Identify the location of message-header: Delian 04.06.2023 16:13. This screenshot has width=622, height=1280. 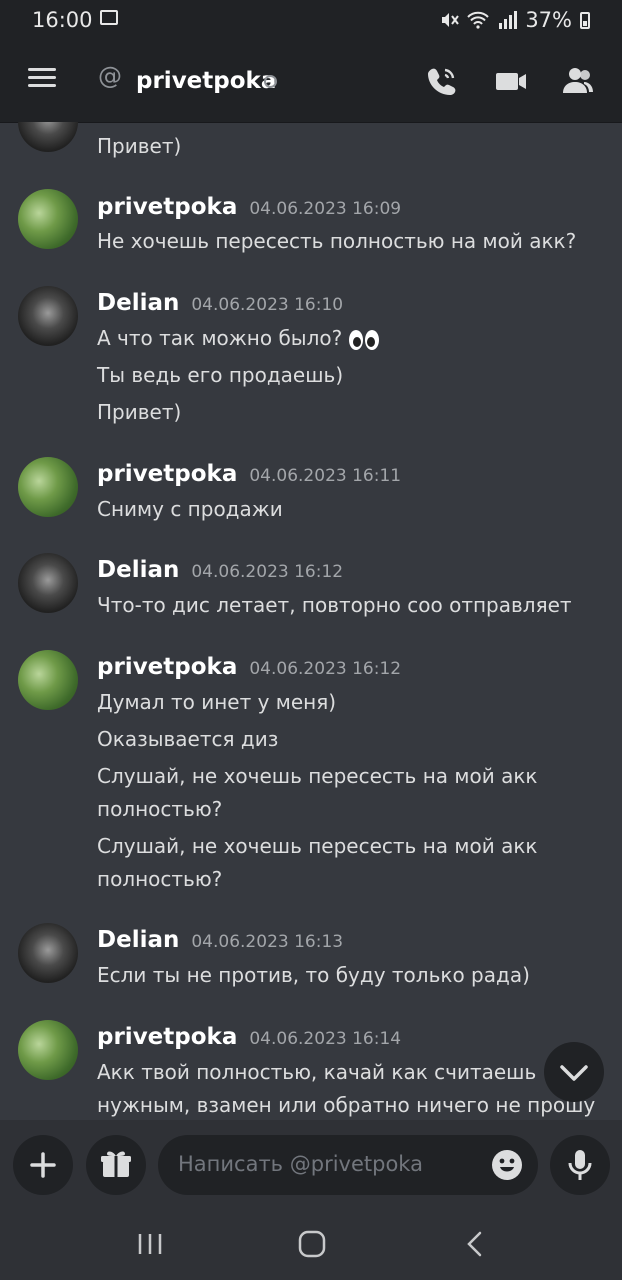
(220, 940).